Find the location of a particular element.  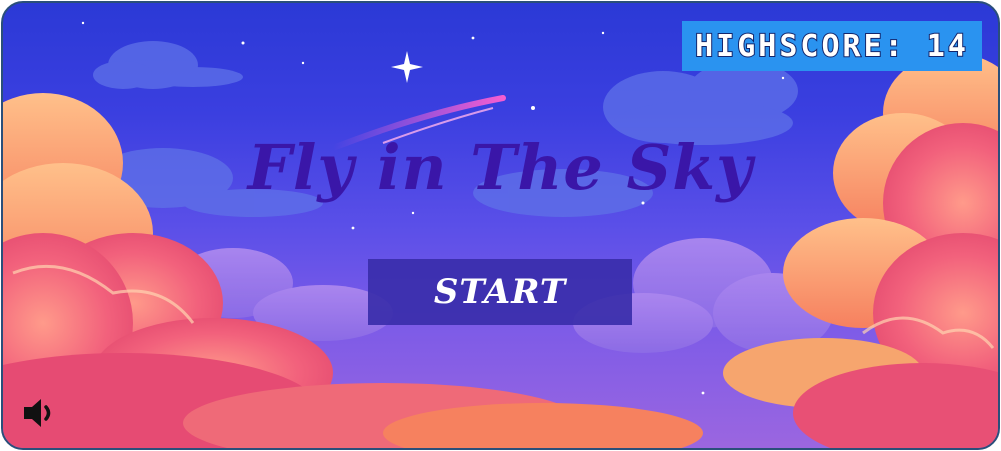

speaker-icon is located at coordinates (42, 413).